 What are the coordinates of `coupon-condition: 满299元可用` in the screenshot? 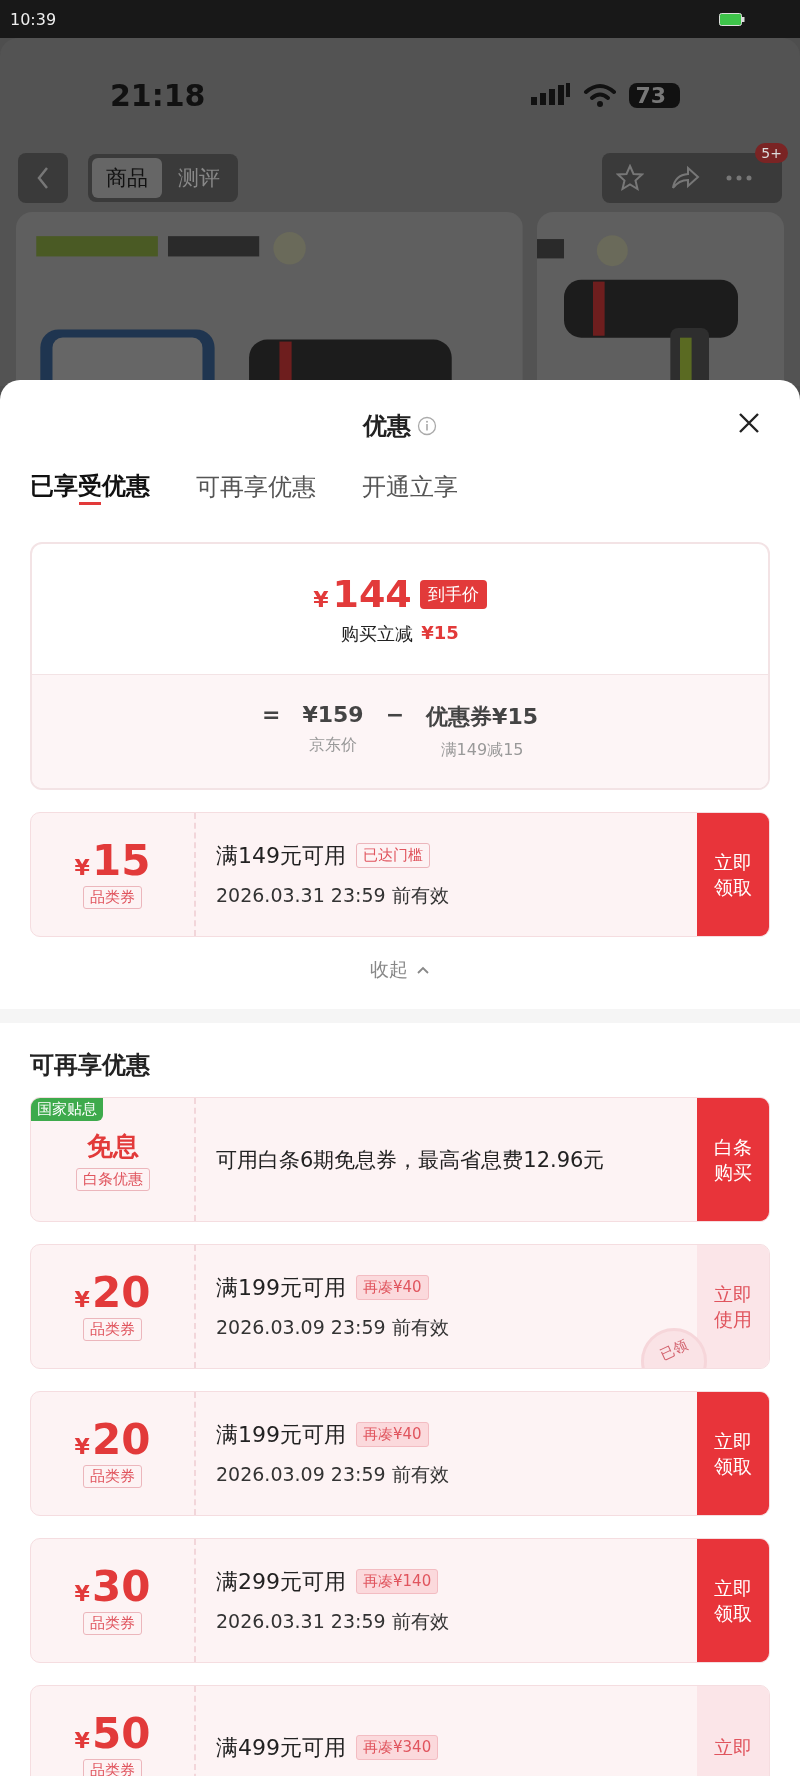 It's located at (281, 1581).